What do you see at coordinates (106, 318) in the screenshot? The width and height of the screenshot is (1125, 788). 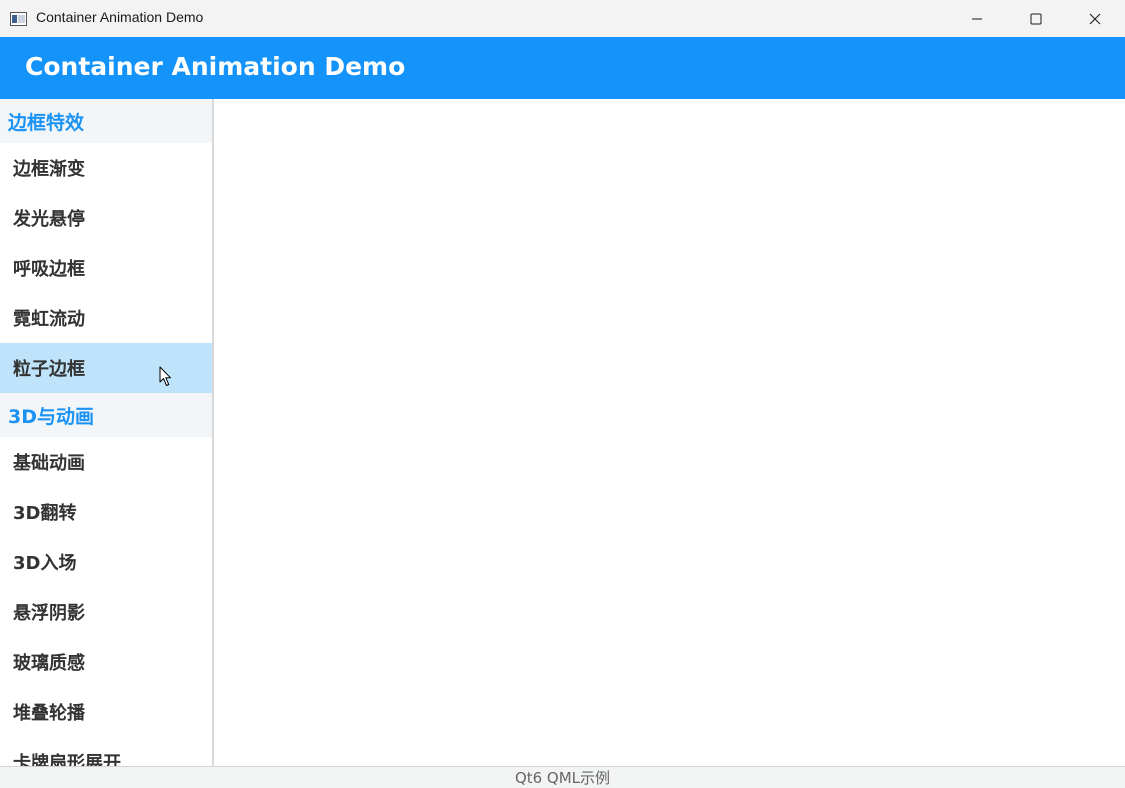 I see `sidebar-item-neon-flow: 霓虹流动` at bounding box center [106, 318].